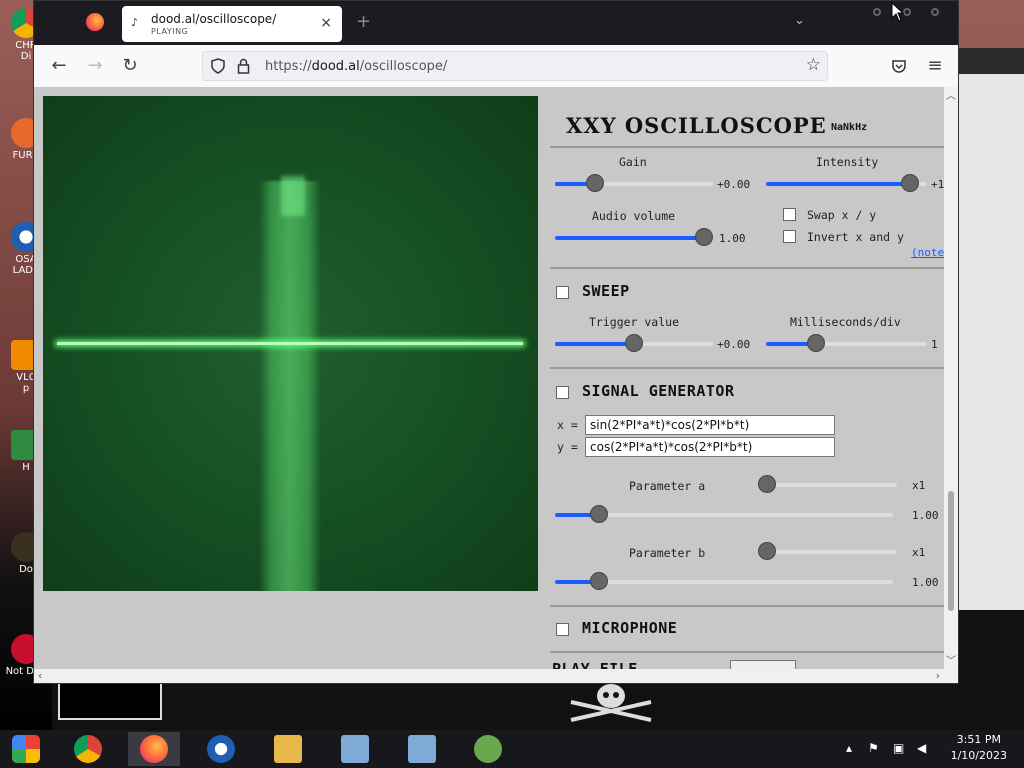 Image resolution: width=1024 pixels, height=768 pixels. What do you see at coordinates (849, 127) in the screenshot?
I see `frequency-readout: NaNkHz` at bounding box center [849, 127].